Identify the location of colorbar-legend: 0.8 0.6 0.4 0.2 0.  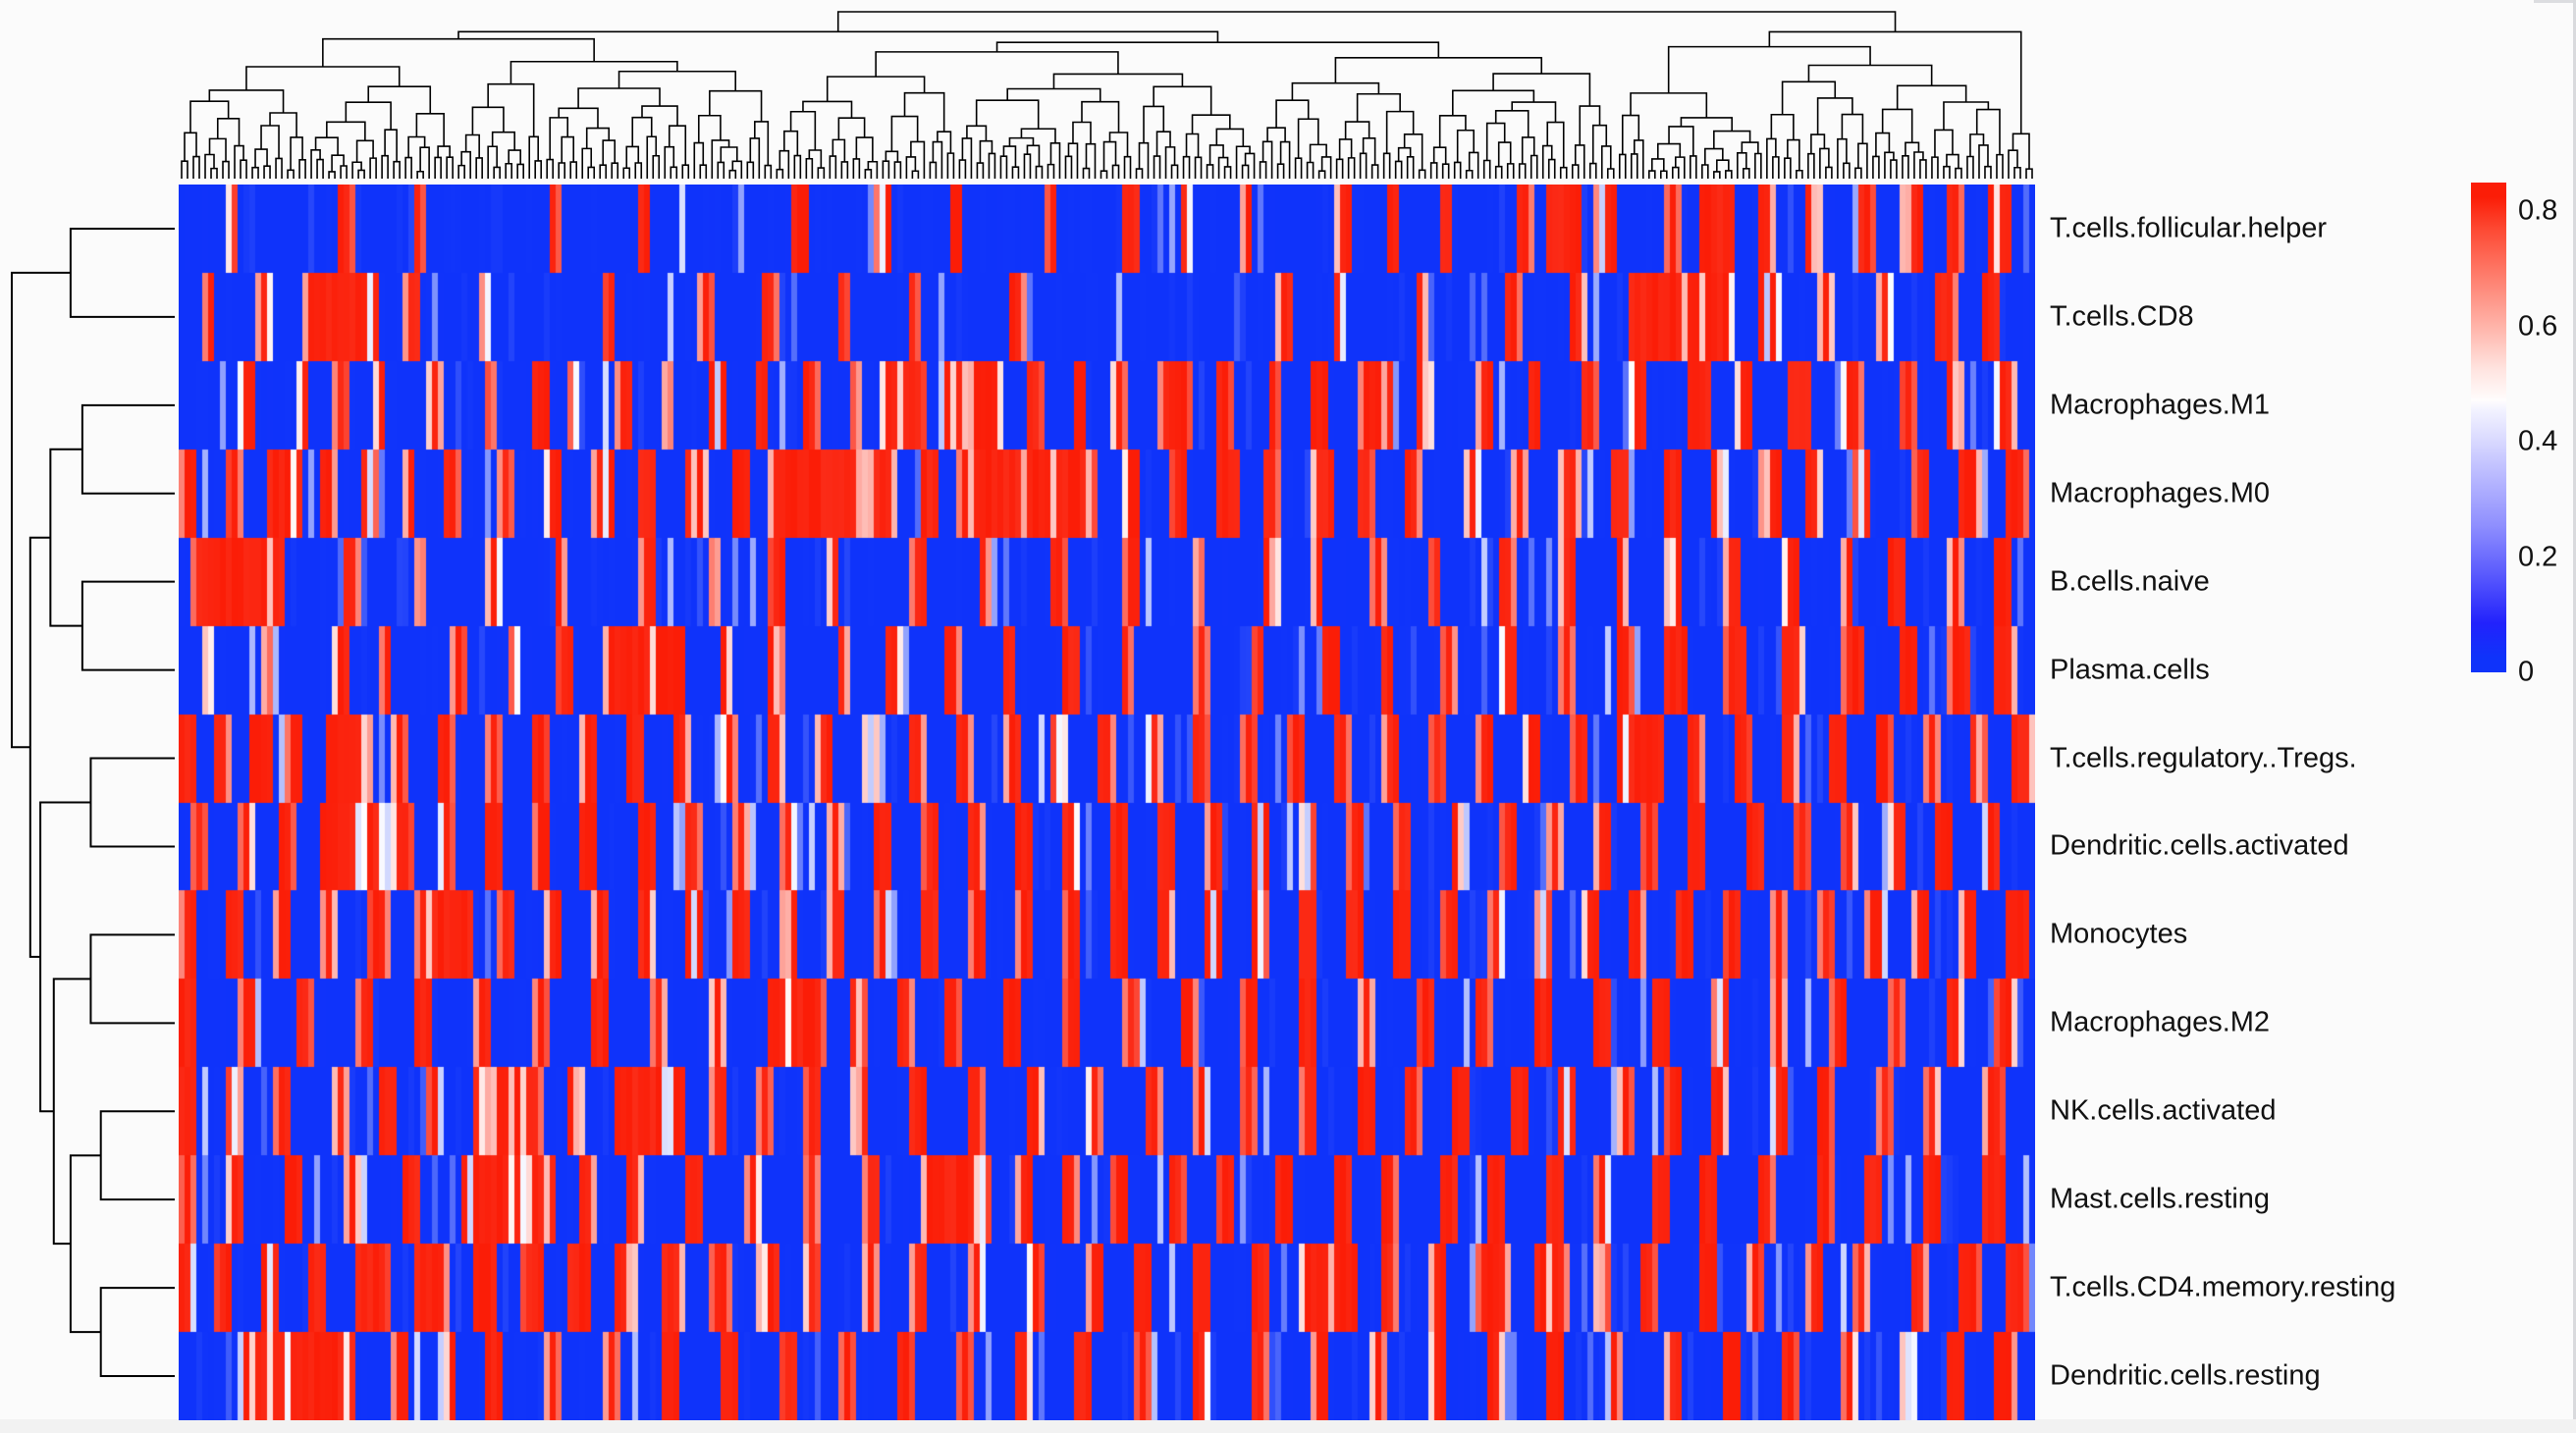
(2520, 438).